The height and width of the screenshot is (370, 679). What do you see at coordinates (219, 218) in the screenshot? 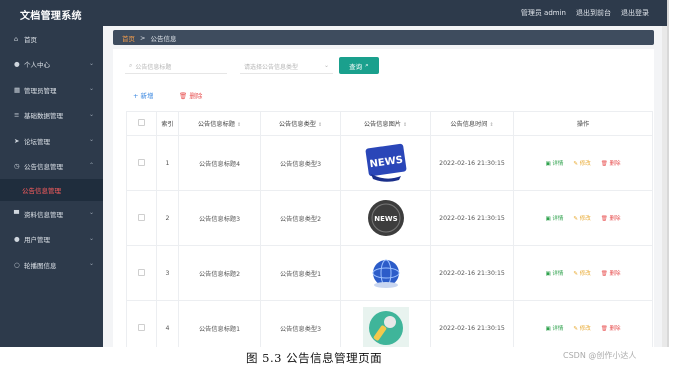
I see `row-title: 公告信息标题3` at bounding box center [219, 218].